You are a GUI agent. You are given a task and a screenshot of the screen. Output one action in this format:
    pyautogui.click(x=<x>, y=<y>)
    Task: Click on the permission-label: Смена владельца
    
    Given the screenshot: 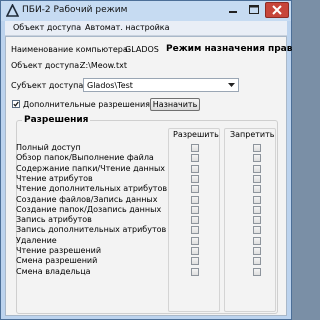 What is the action you would take?
    pyautogui.click(x=53, y=271)
    